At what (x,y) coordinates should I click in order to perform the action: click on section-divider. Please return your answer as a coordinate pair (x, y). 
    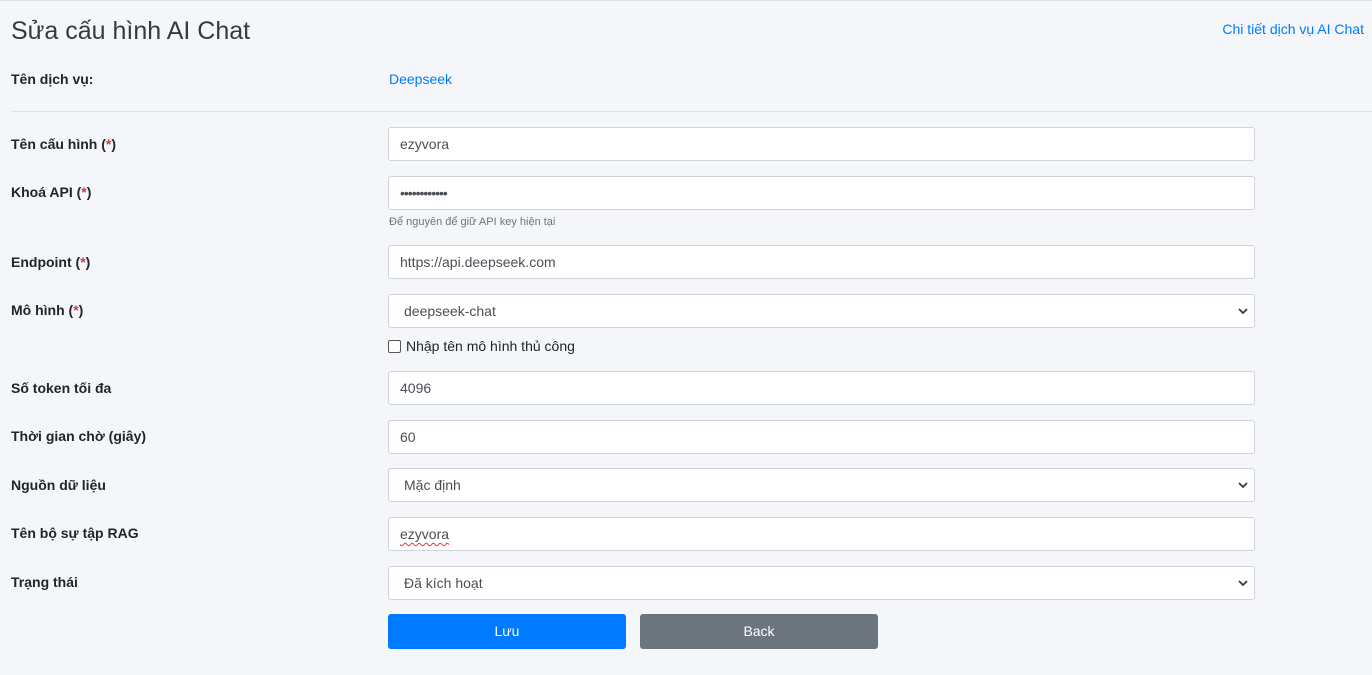
    Looking at the image, I should click on (691, 111).